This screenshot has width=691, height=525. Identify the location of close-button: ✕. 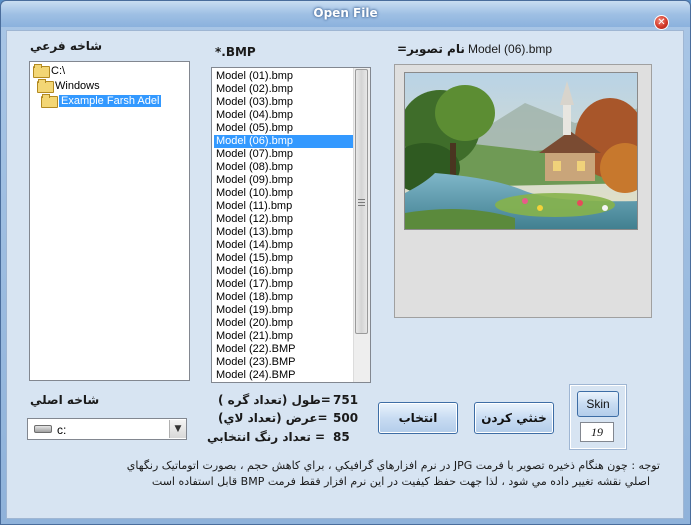
(661, 22).